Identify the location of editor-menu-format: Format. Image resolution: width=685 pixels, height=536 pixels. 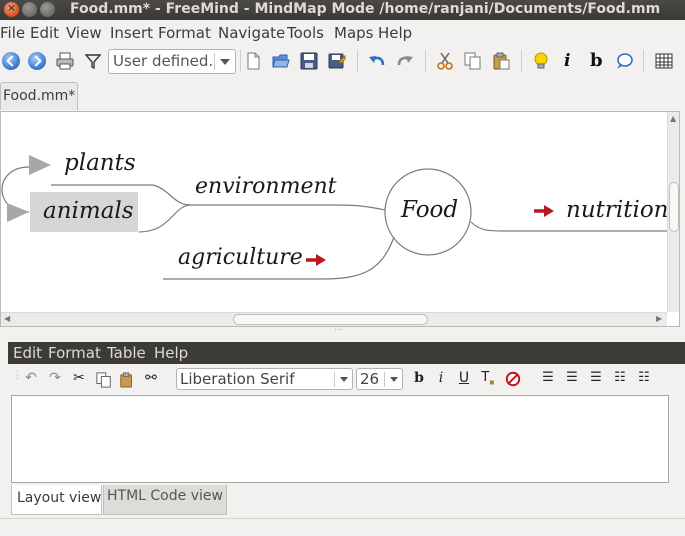
(74, 353).